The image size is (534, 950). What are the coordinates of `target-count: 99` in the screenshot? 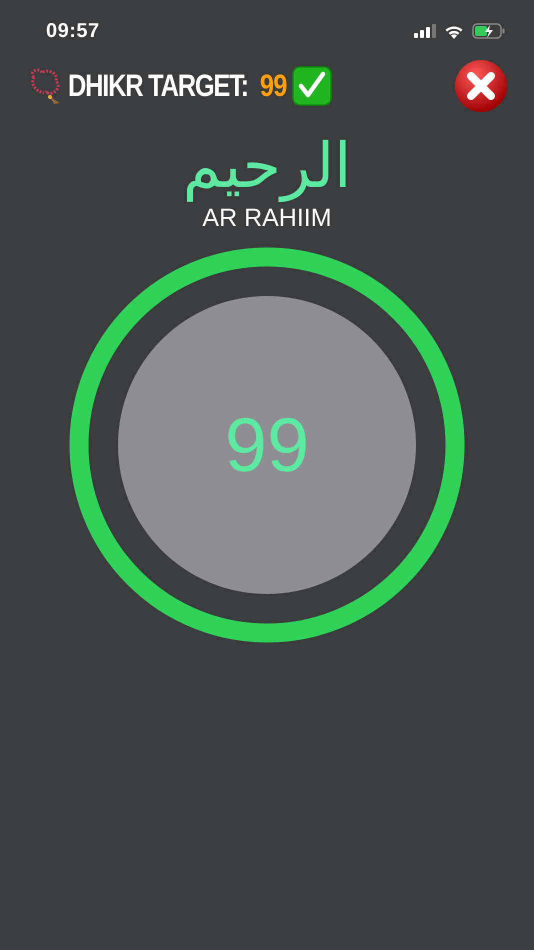 It's located at (273, 86).